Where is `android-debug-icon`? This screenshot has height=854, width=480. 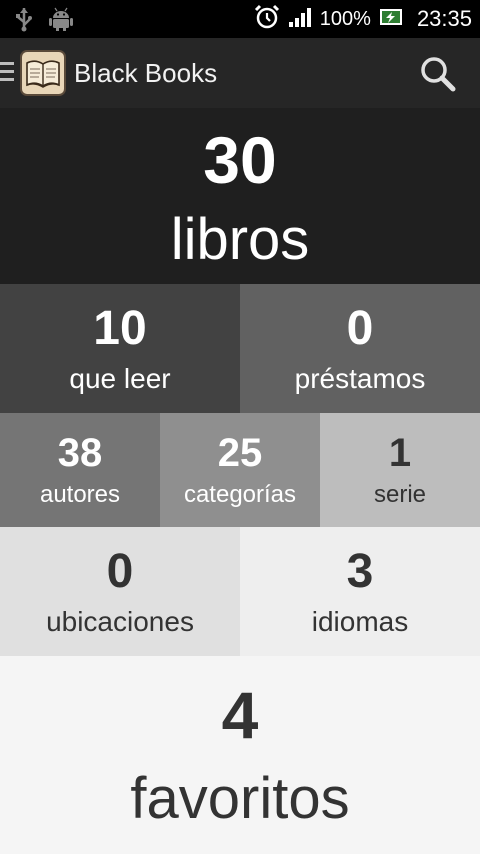
android-debug-icon is located at coordinates (61, 21).